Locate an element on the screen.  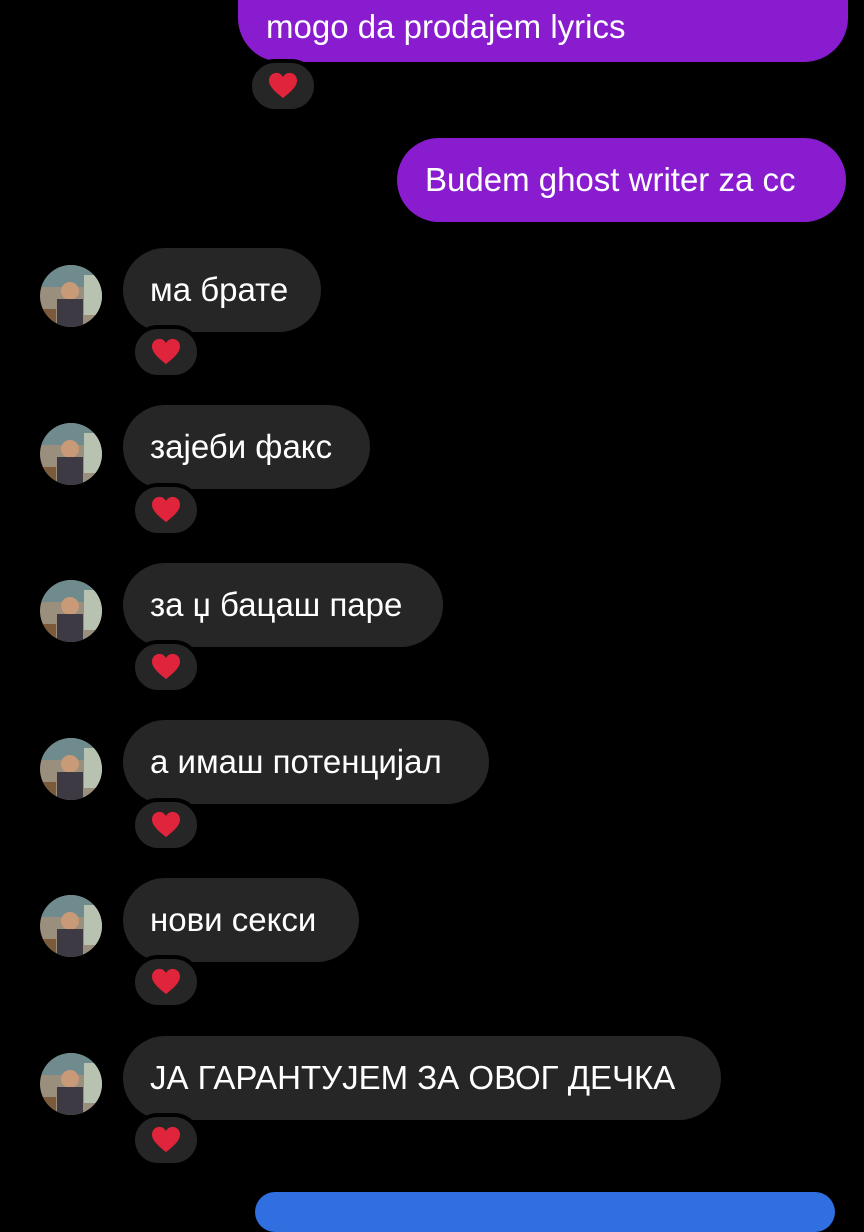
received-message-bubble: за џ бацаш паре is located at coordinates (283, 605).